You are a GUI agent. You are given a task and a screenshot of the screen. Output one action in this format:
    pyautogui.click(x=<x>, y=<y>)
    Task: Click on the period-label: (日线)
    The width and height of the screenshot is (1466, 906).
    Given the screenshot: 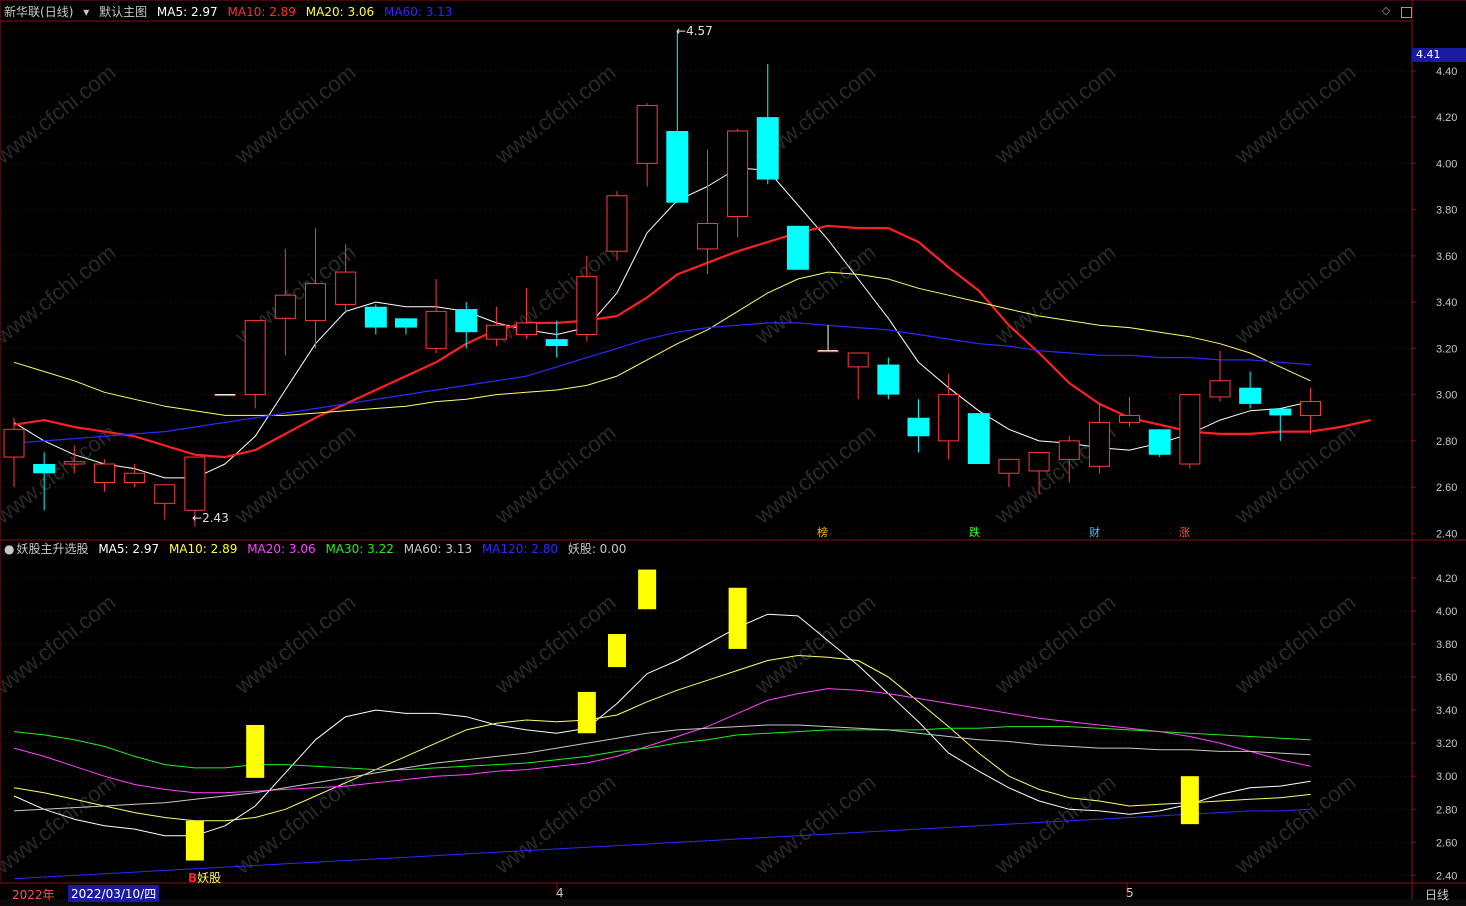 What is the action you would take?
    pyautogui.click(x=57, y=12)
    